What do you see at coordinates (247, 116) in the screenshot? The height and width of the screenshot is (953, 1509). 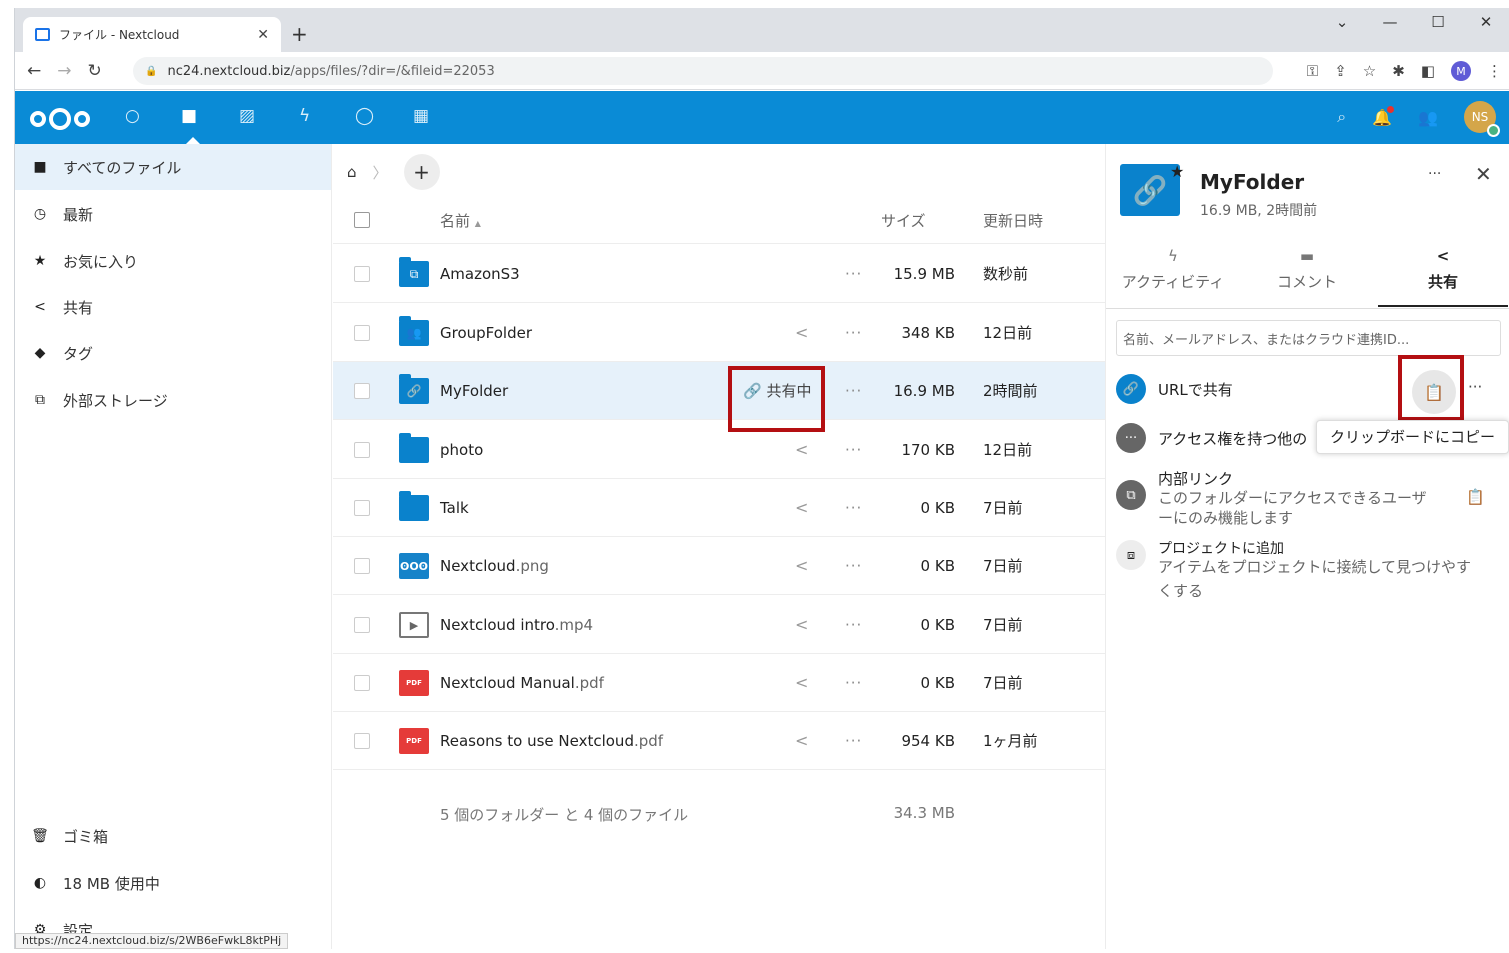 I see `photos-app-icon: ▨` at bounding box center [247, 116].